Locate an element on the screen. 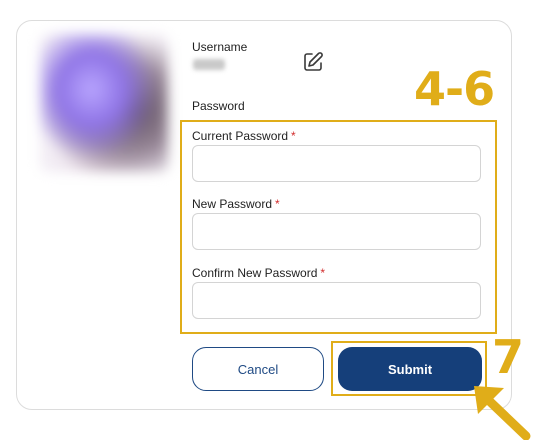 The image size is (536, 448). annotation-step-4-6: 4-6 is located at coordinates (454, 89).